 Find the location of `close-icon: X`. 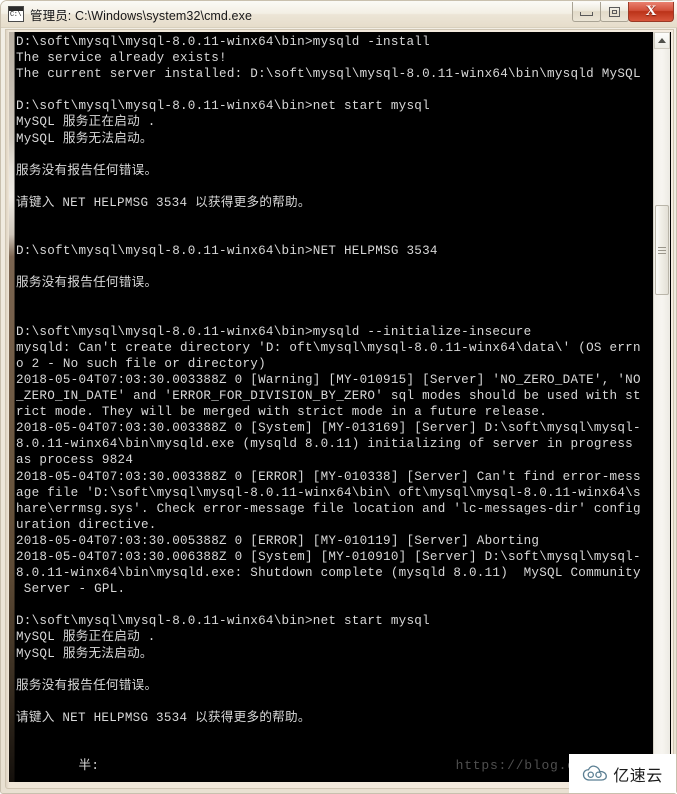

close-icon: X is located at coordinates (651, 11).